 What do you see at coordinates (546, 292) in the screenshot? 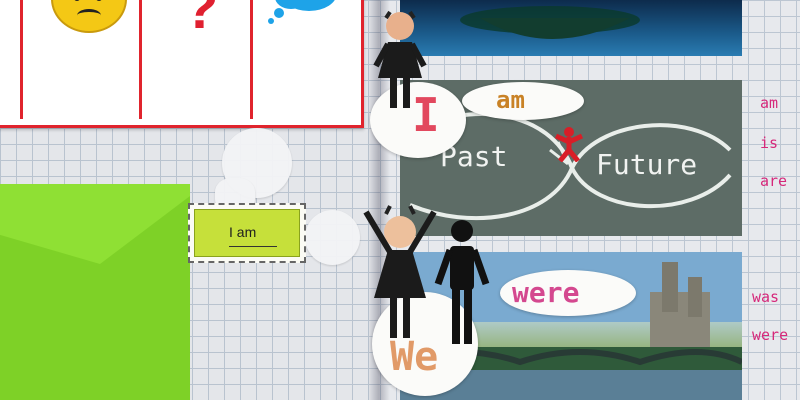
I see `were-oval-text: were` at bounding box center [546, 292].